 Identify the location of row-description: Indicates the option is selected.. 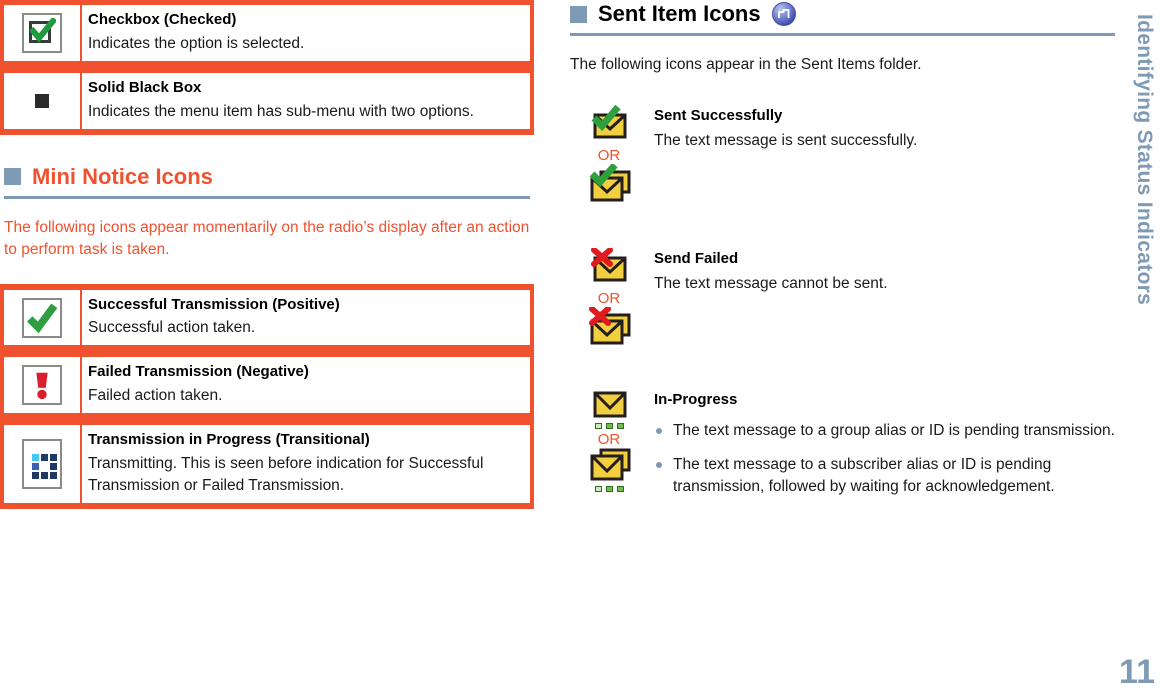
(196, 43).